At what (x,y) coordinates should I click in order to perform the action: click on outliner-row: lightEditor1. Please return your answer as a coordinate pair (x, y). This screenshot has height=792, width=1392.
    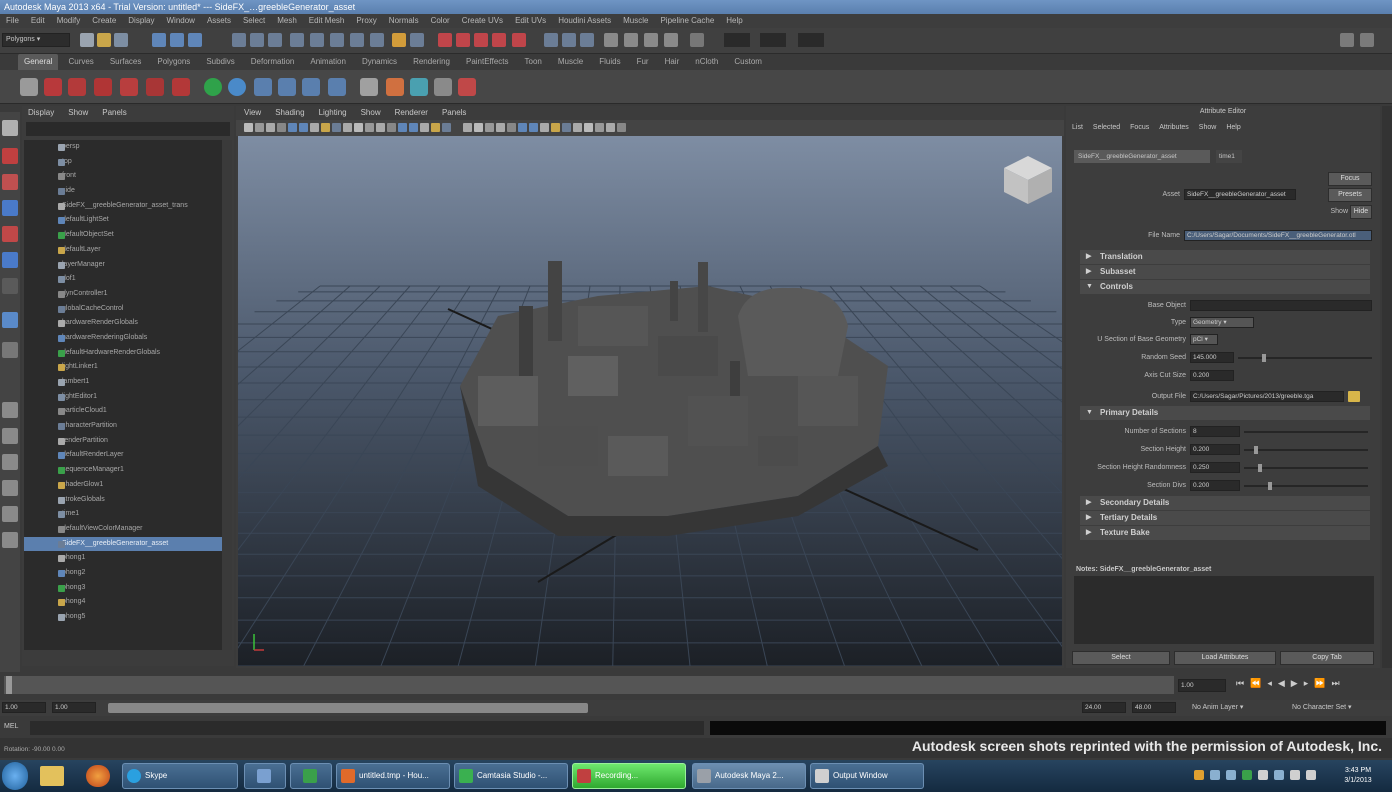
    Looking at the image, I should click on (123, 397).